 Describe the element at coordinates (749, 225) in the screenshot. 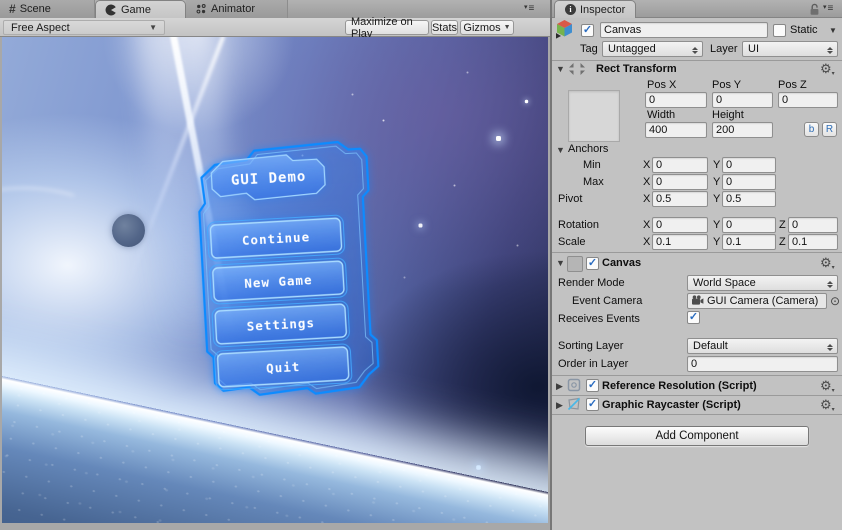

I see `rotation-y-field` at that location.